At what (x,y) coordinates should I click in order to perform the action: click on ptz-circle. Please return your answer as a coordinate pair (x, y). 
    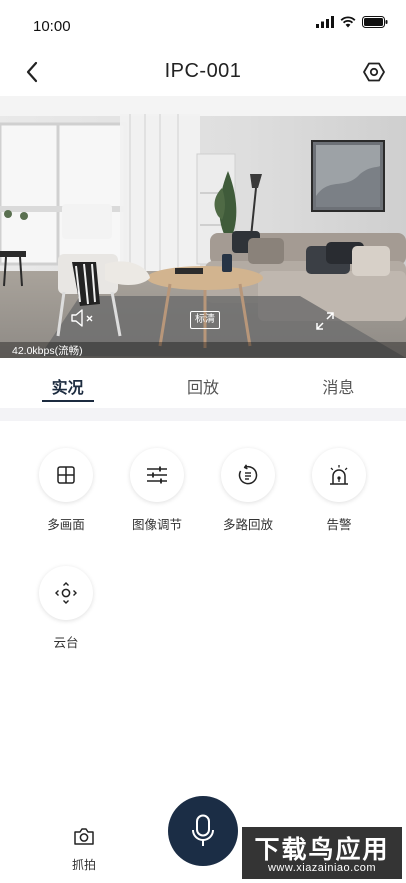
    Looking at the image, I should click on (66, 593).